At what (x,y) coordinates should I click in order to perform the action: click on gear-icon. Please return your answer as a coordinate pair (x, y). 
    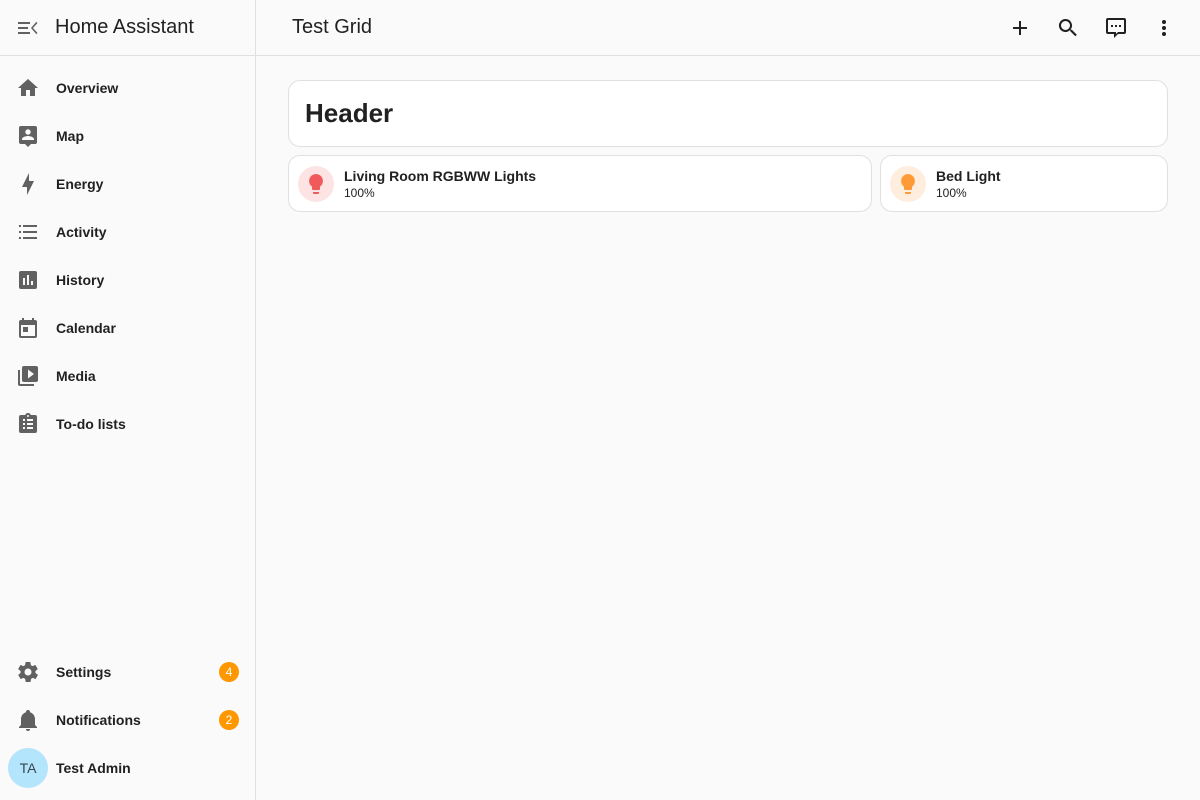
    Looking at the image, I should click on (28, 672).